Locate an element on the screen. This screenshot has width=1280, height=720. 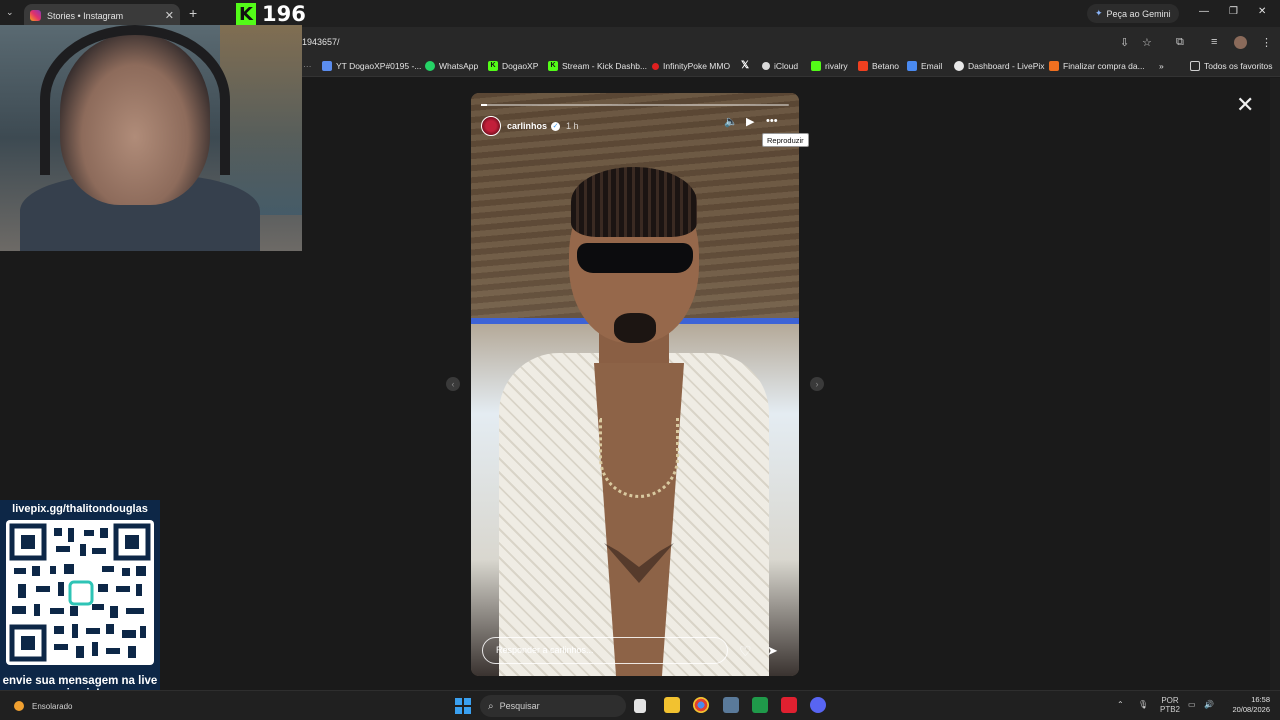
restore-icon: ❐ is located at coordinates (1233, 11).